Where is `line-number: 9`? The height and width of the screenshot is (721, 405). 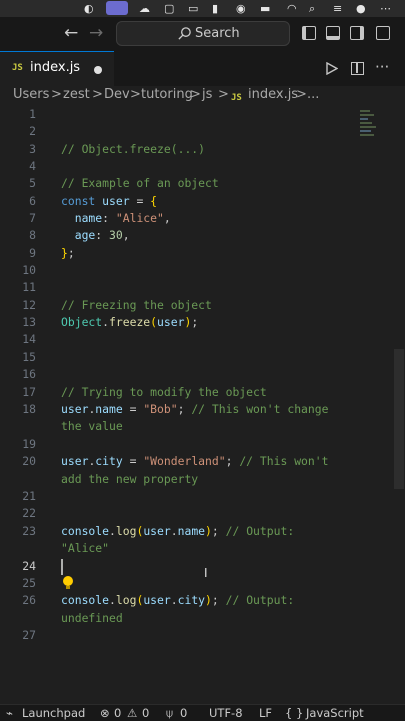
line-number: 9 is located at coordinates (32, 253).